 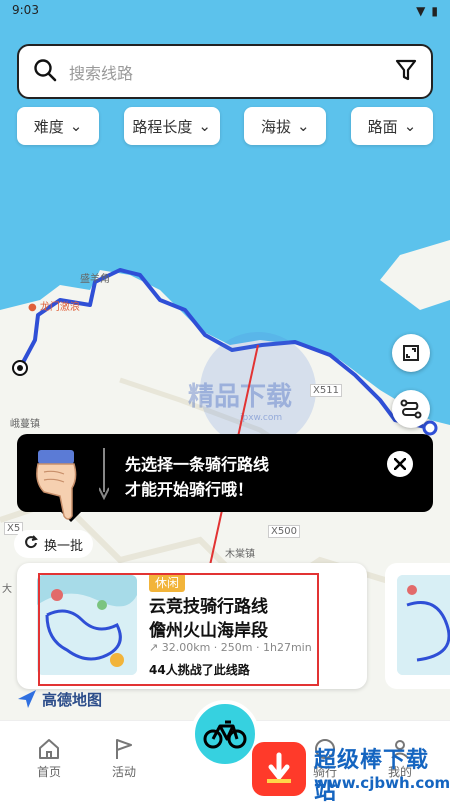 What do you see at coordinates (423, 625) in the screenshot?
I see `route-thumbnail` at bounding box center [423, 625].